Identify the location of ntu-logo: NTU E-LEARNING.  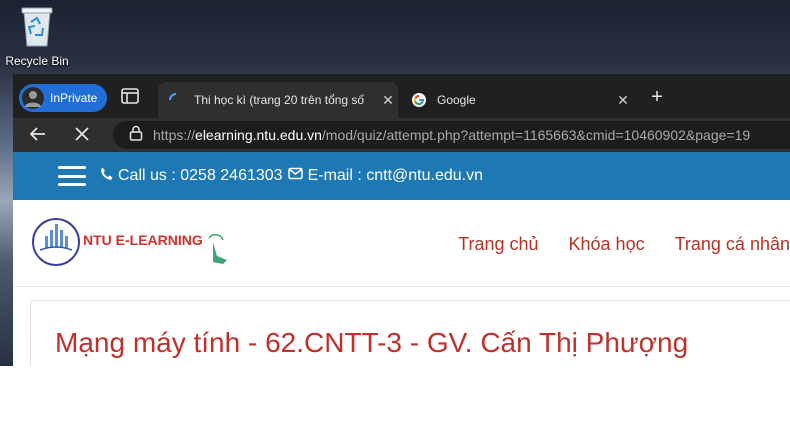
(131, 244).